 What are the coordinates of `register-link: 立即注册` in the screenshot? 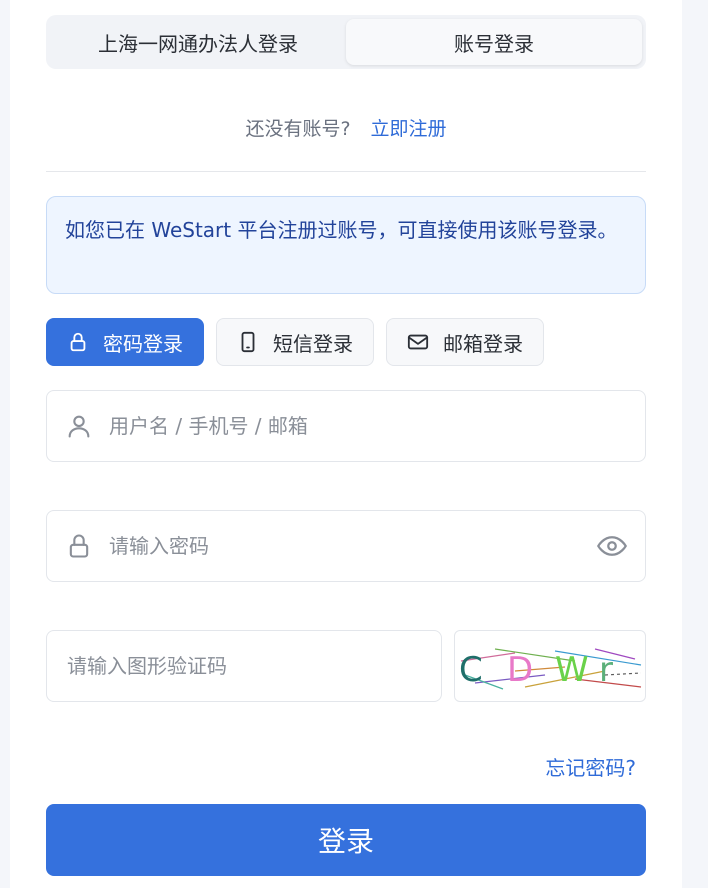 It's located at (409, 129).